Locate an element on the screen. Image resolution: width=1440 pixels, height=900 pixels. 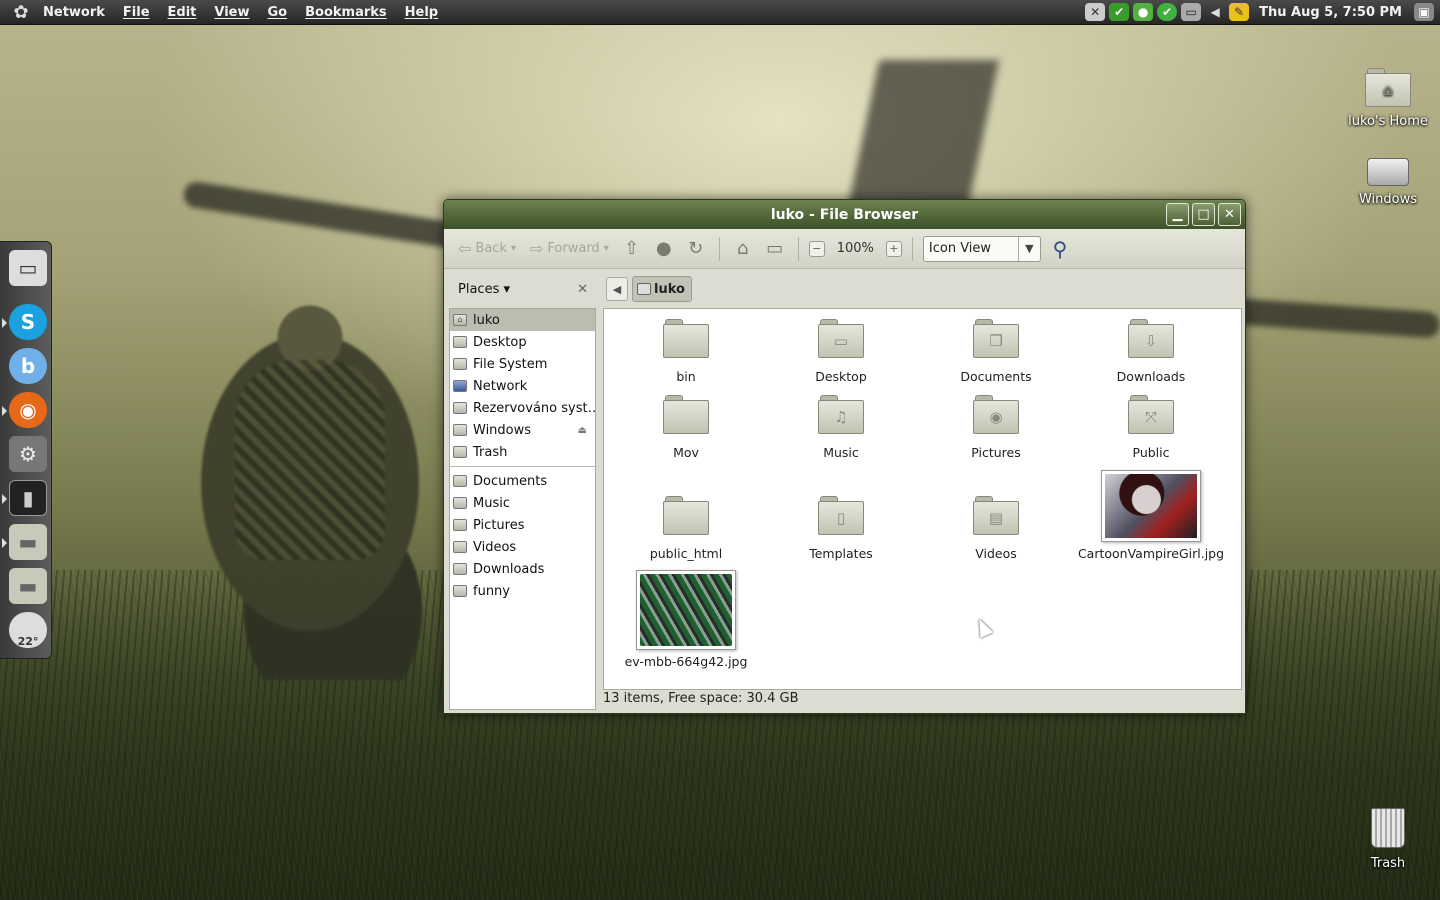
music-folder-icon: ♫ is located at coordinates (841, 415).